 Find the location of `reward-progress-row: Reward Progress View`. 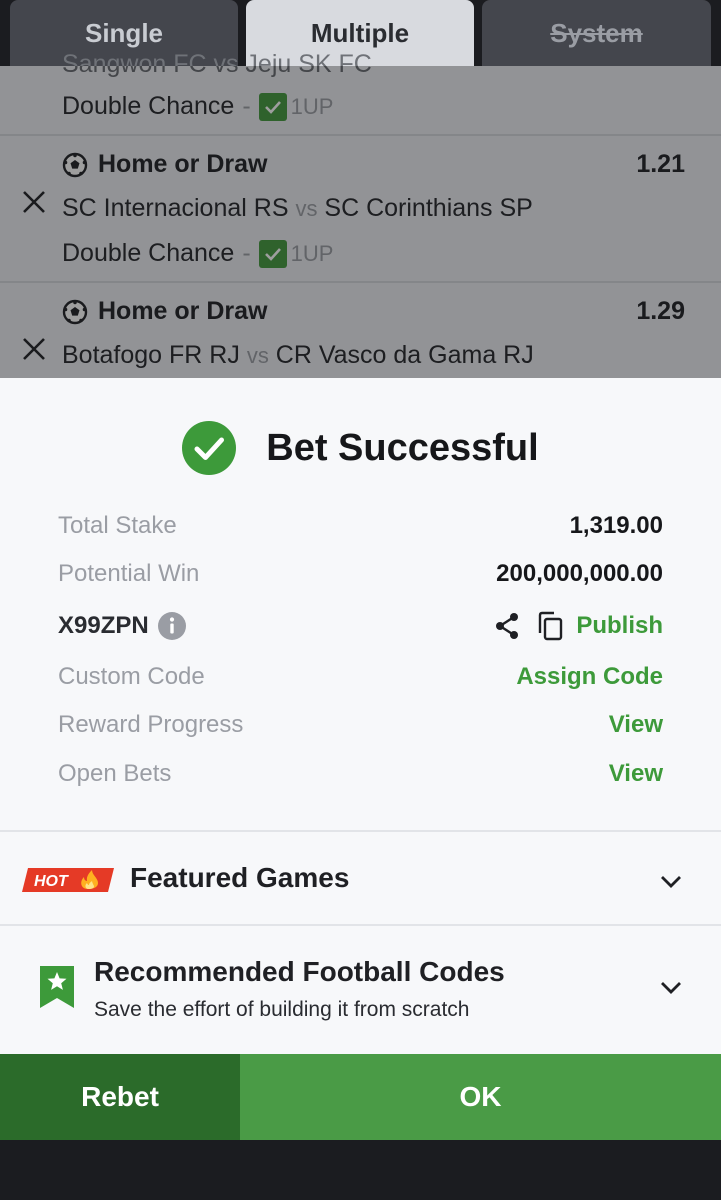

reward-progress-row: Reward Progress View is located at coordinates (360, 725).